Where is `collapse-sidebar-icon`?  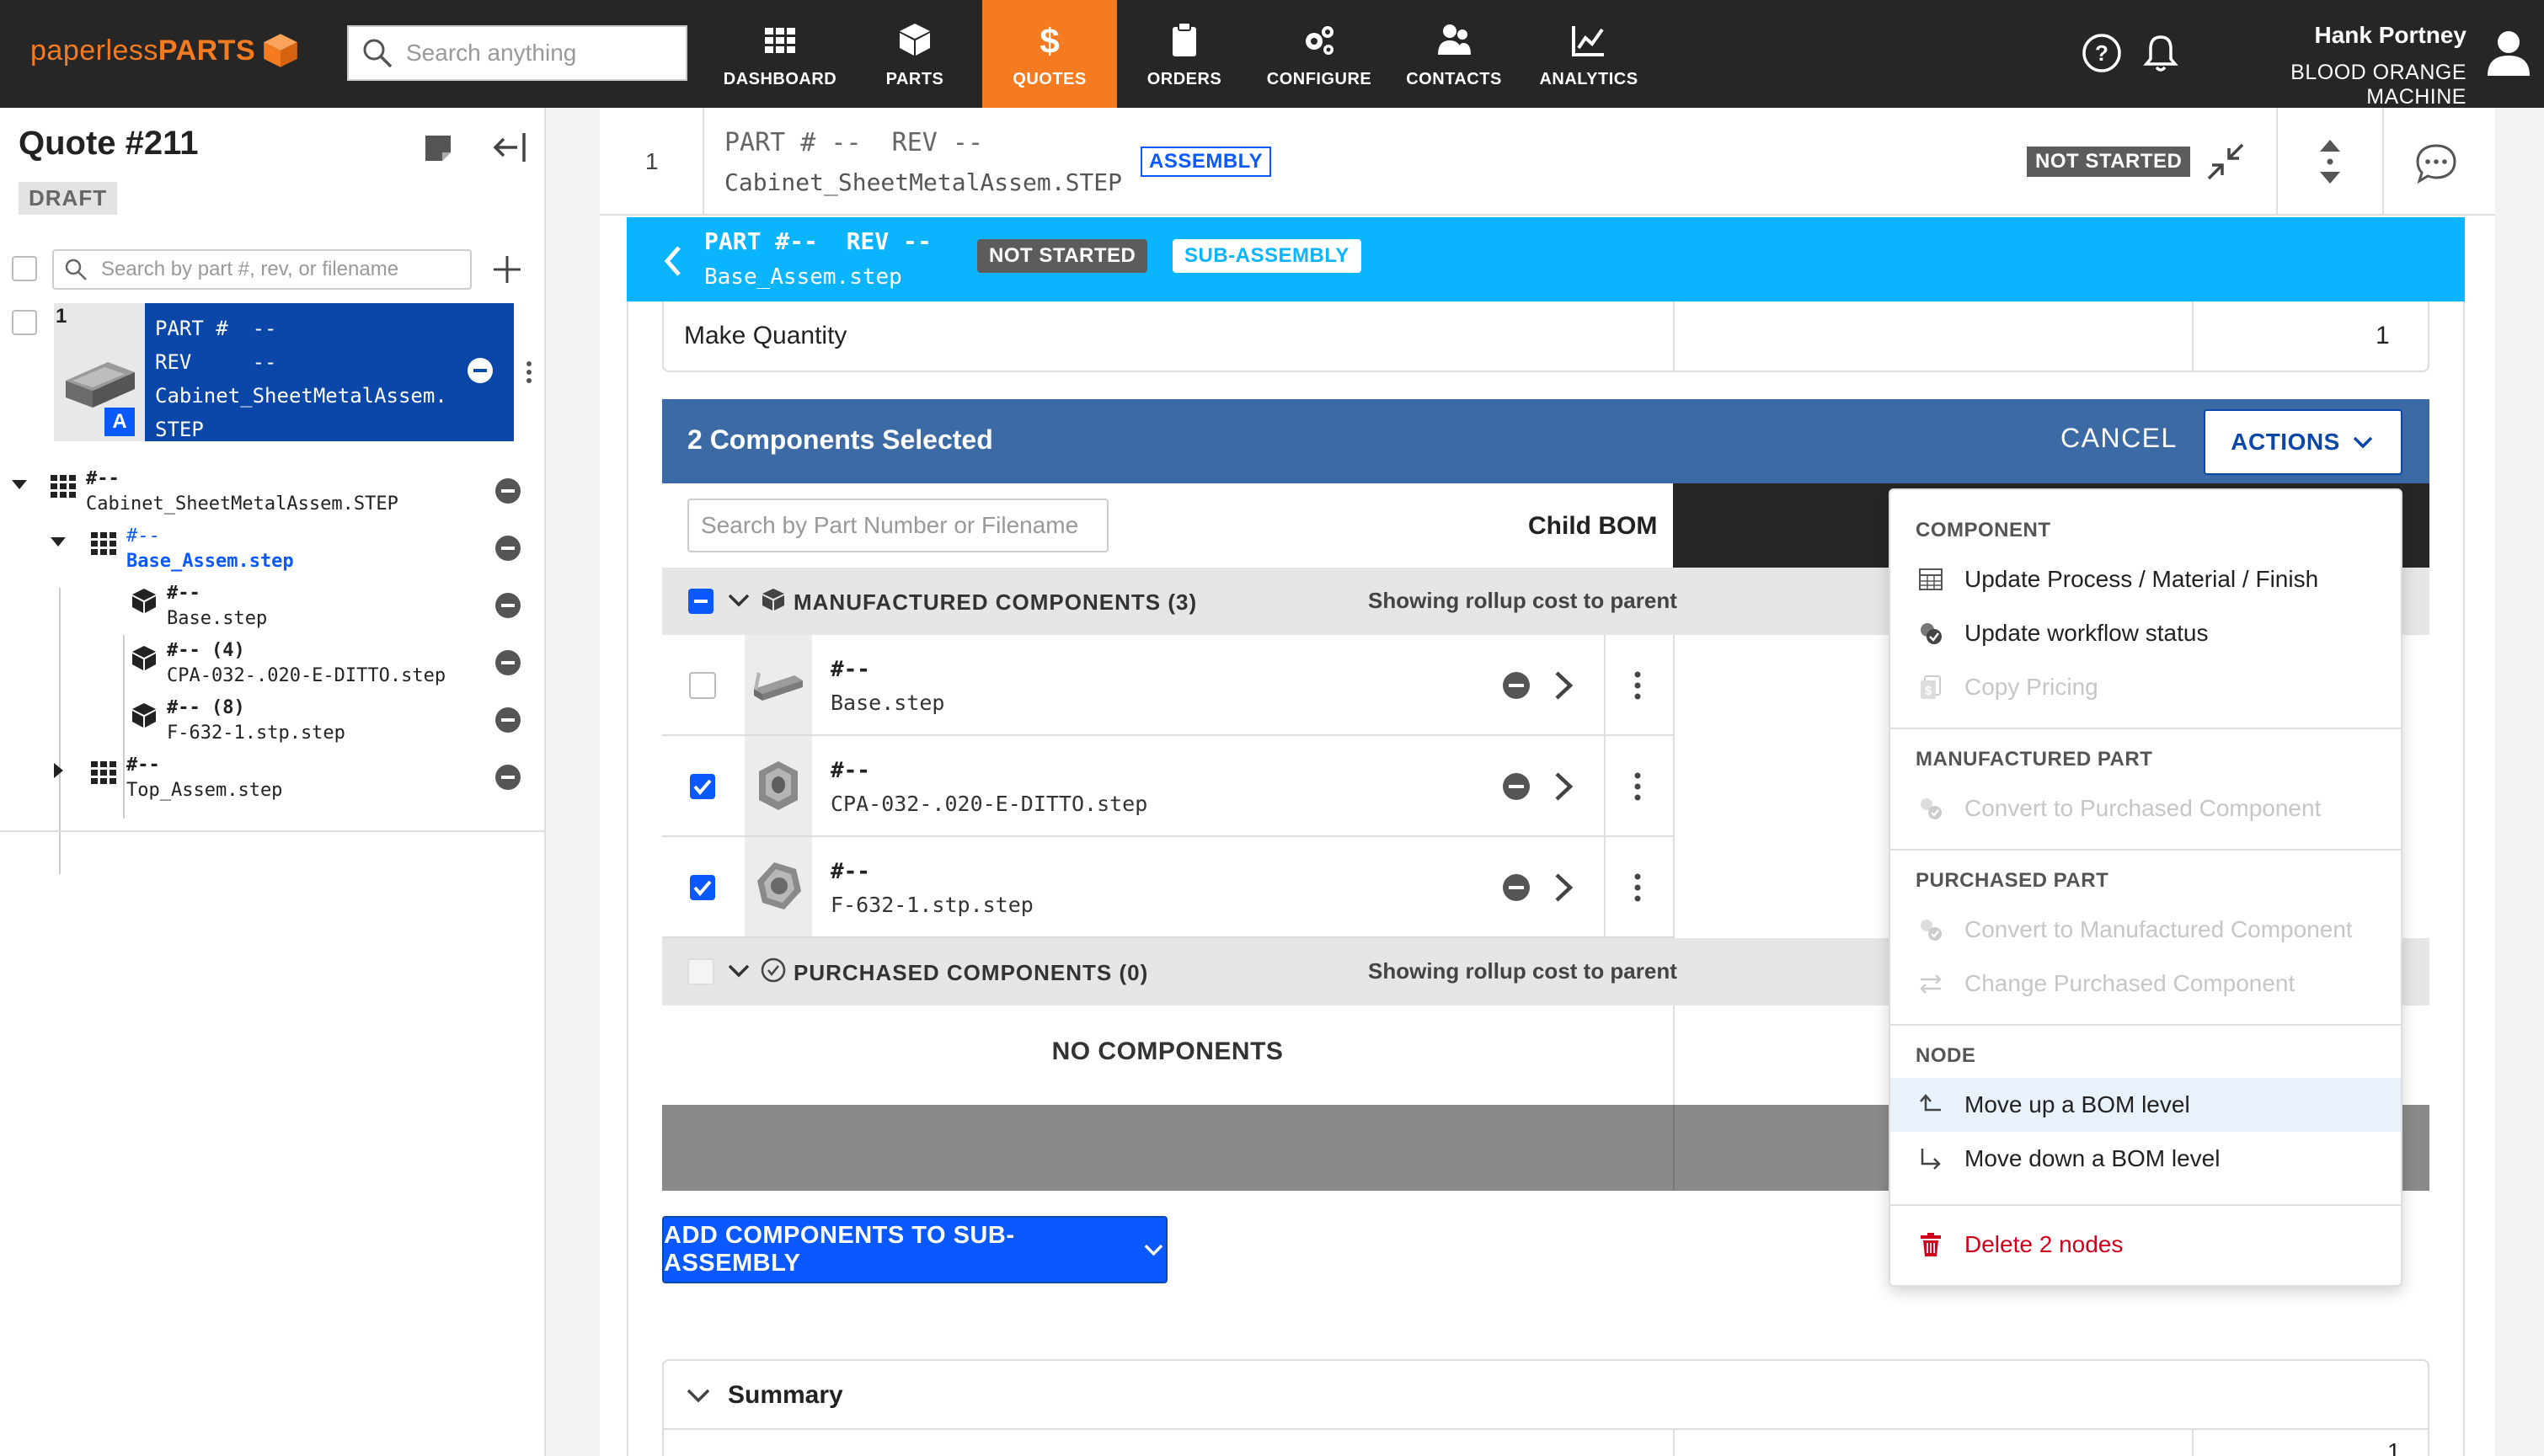
collapse-sidebar-icon is located at coordinates (510, 147).